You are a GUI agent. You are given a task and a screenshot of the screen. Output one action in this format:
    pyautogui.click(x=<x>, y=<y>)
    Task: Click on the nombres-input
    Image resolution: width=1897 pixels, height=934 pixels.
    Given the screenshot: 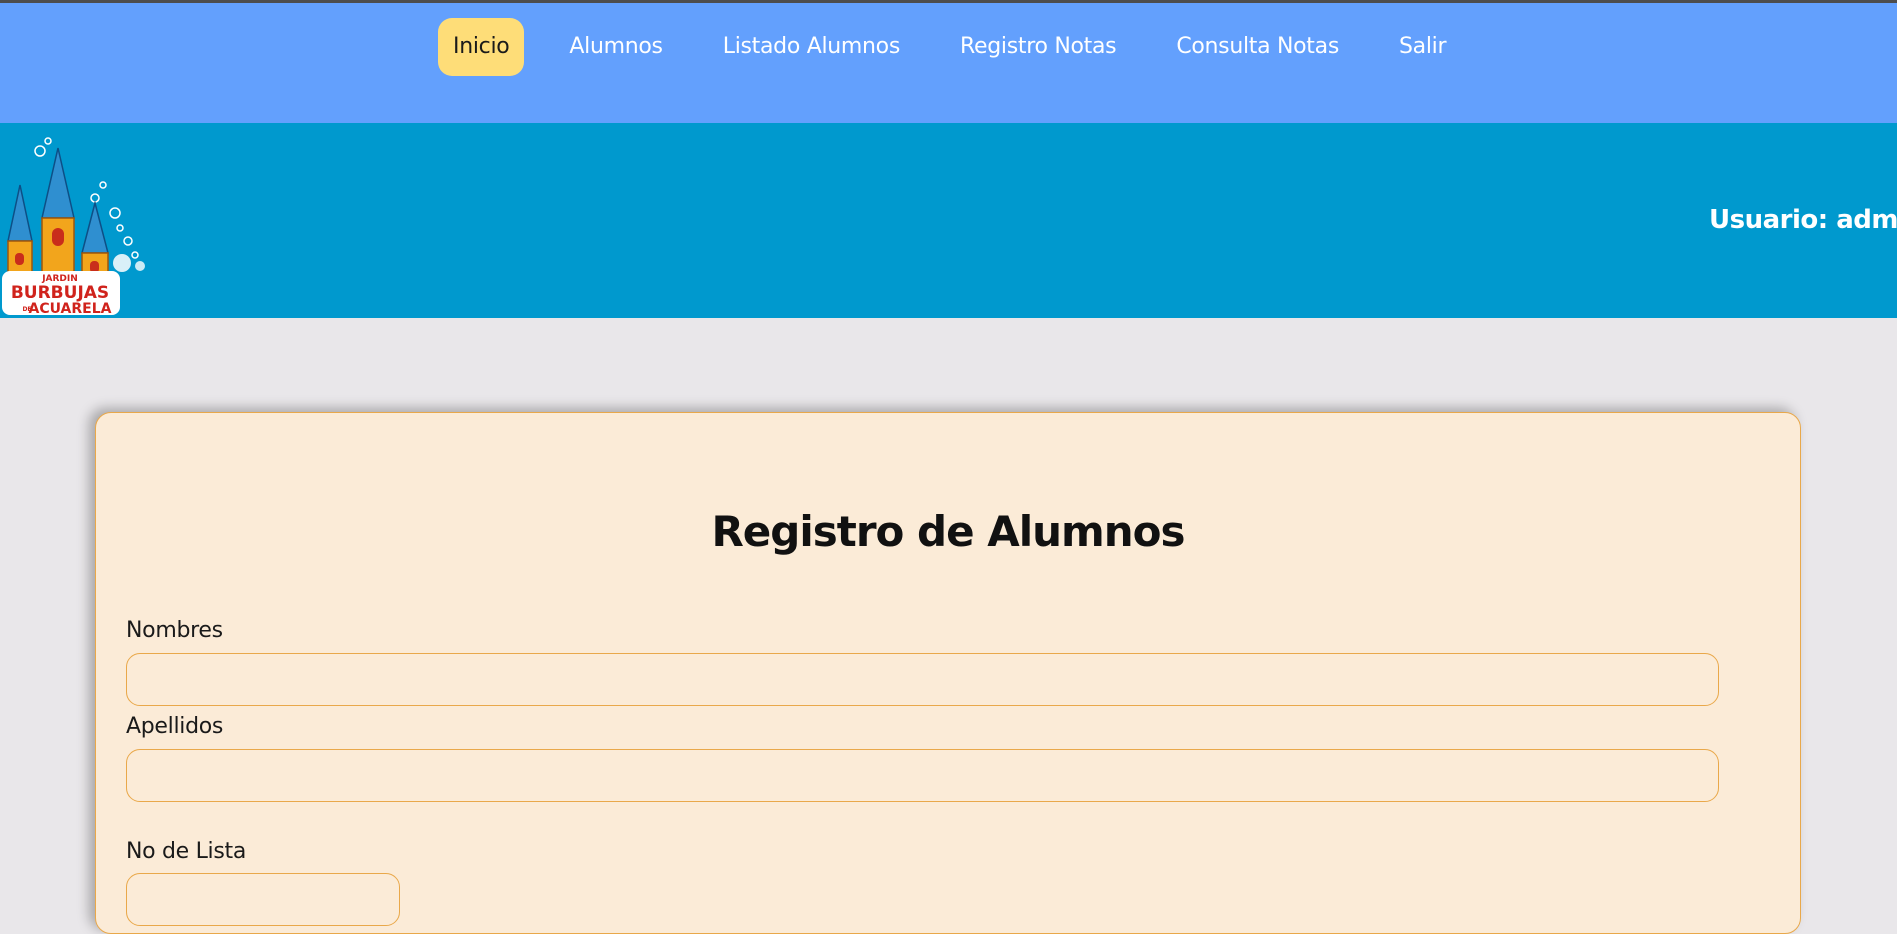 What is the action you would take?
    pyautogui.click(x=922, y=679)
    